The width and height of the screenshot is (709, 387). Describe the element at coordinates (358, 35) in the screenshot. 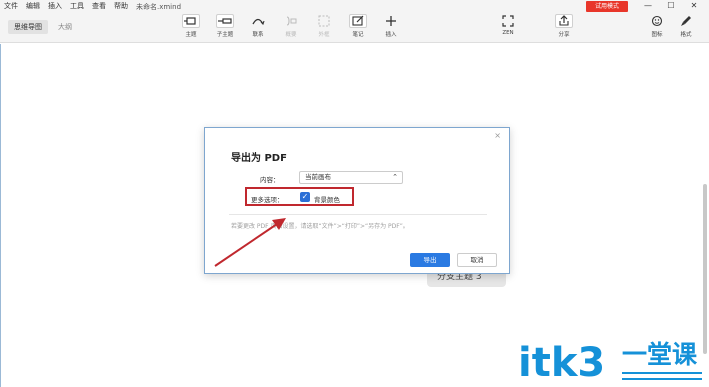

I see `note-tool-label: 笔记` at that location.